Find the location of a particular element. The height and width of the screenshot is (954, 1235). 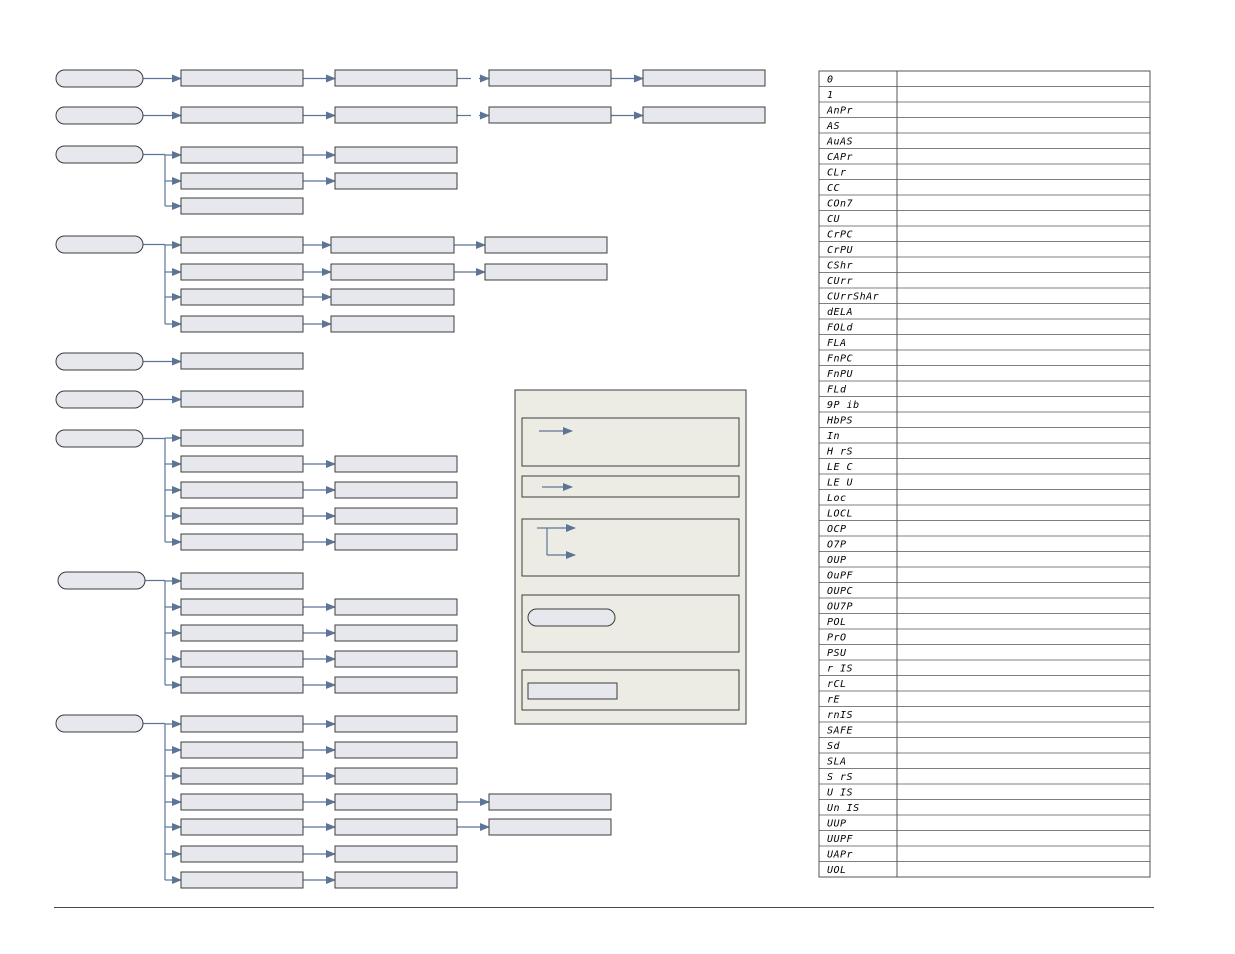

code-table-code: UUPF is located at coordinates (840, 839).